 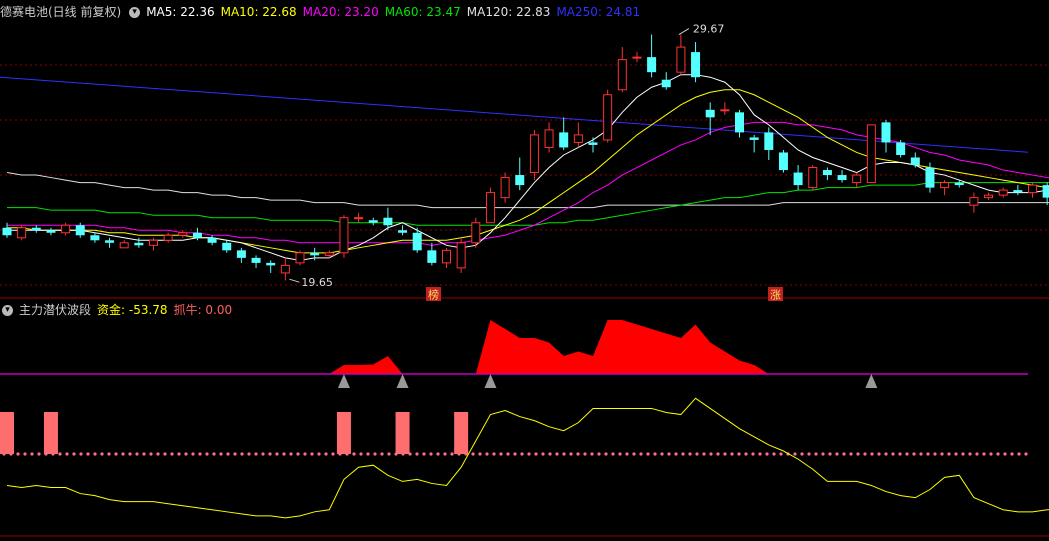 What do you see at coordinates (55, 310) in the screenshot?
I see `indicator-name: 主力潜伏波段` at bounding box center [55, 310].